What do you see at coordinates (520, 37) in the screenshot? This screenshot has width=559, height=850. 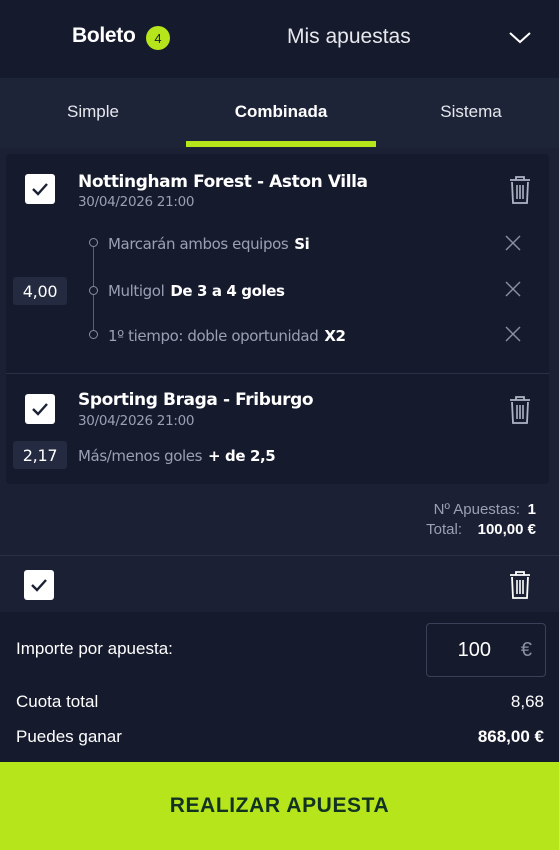 I see `chevron-down-icon` at bounding box center [520, 37].